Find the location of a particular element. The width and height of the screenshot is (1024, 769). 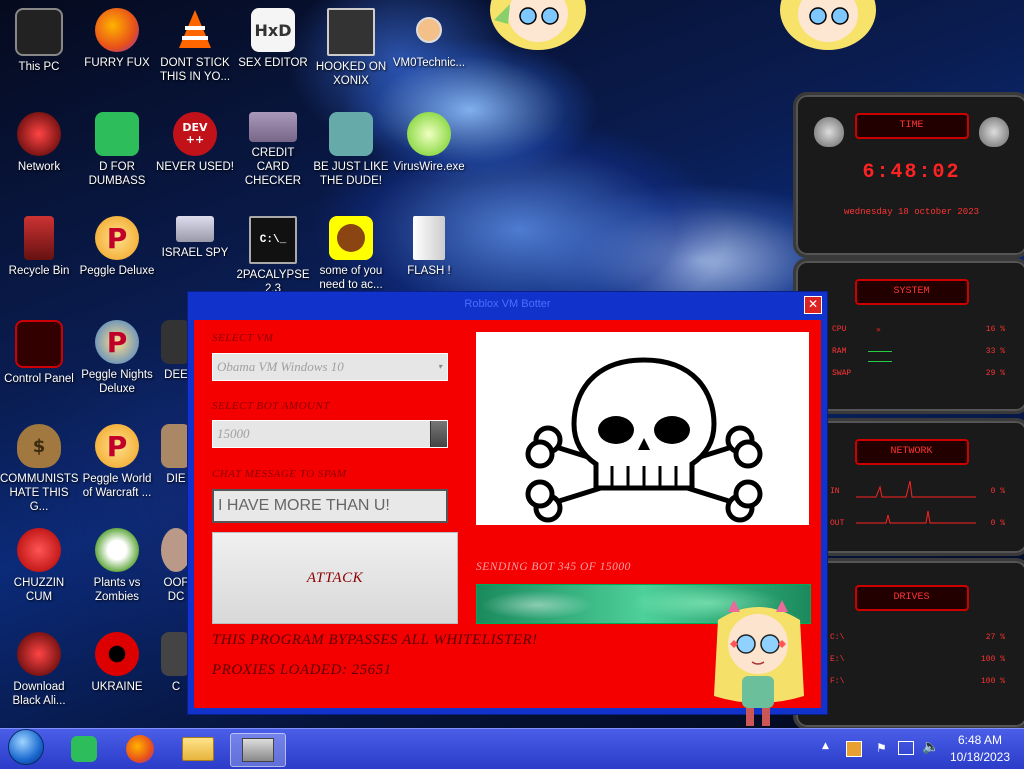

start-button is located at coordinates (26, 747).